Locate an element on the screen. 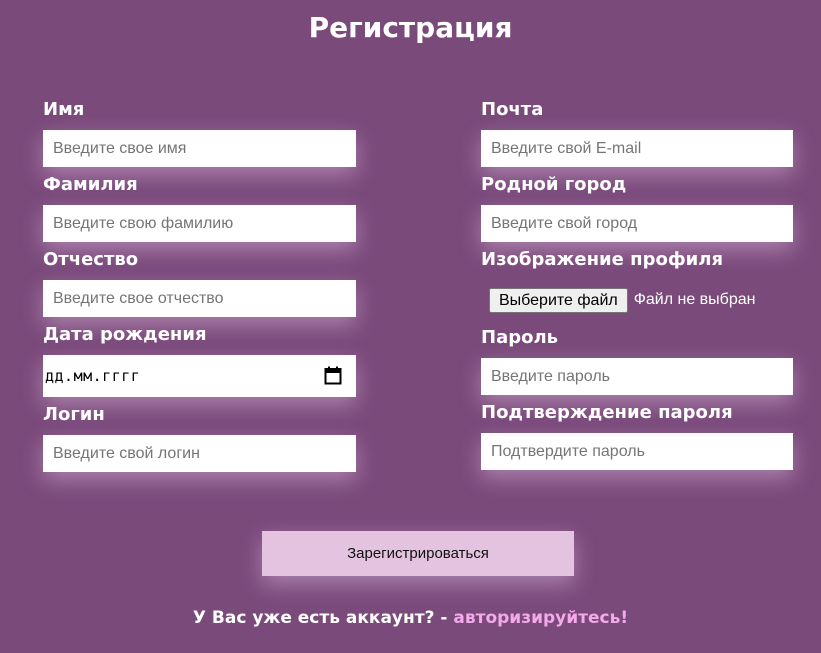  email-input is located at coordinates (637, 148).